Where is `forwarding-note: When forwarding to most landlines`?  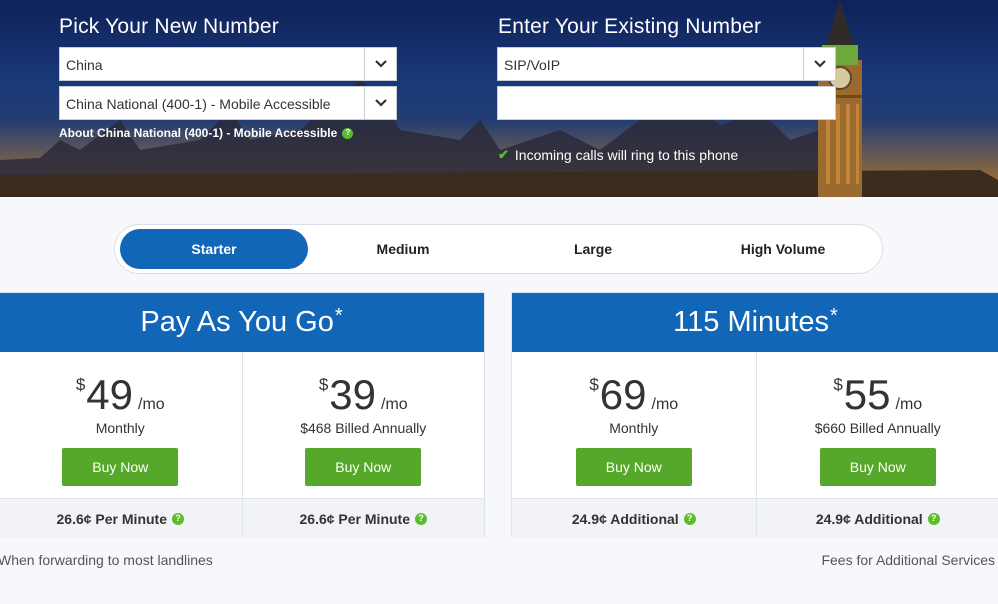
forwarding-note: When forwarding to most landlines is located at coordinates (106, 560).